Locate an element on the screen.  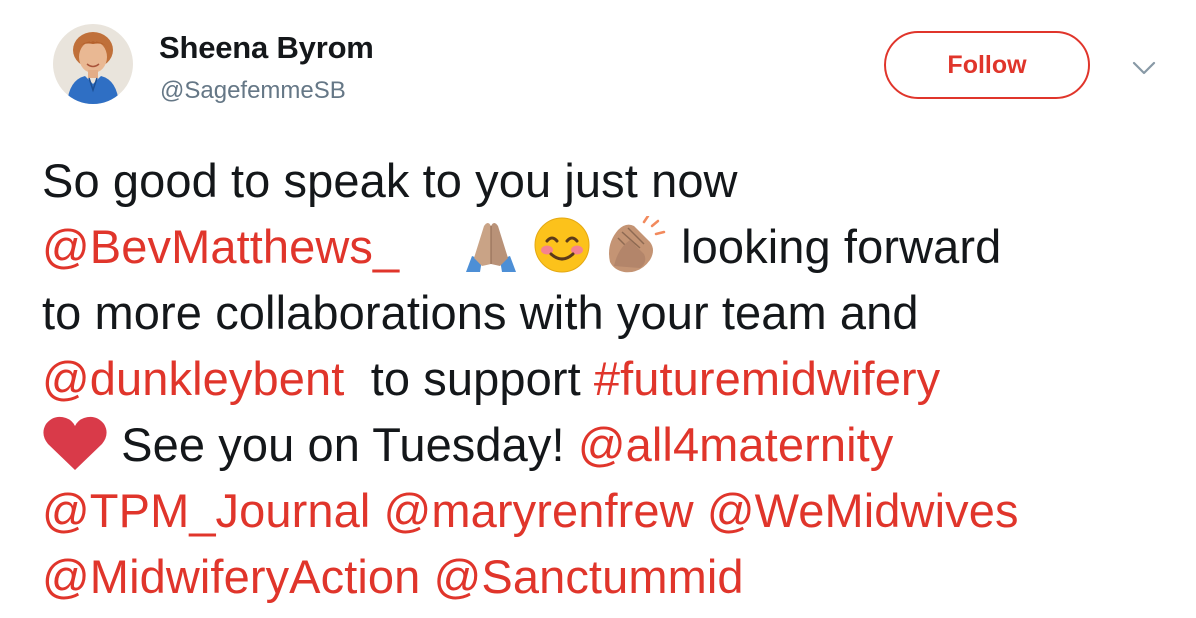
chevron-down-icon is located at coordinates (1144, 68).